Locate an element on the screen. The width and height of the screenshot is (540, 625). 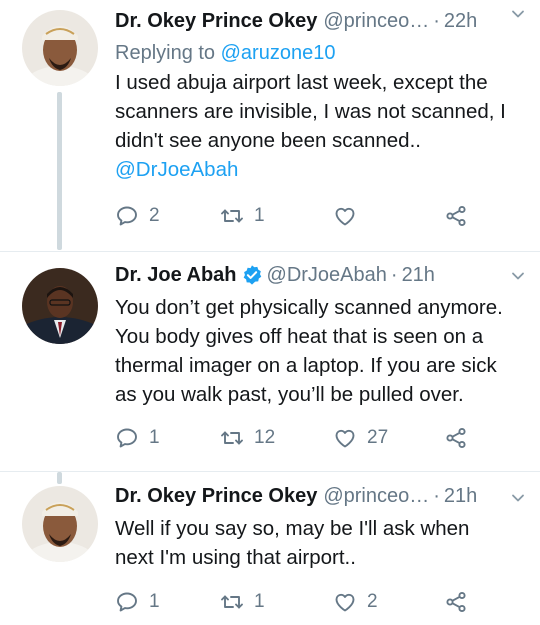
tweet-line: Well if you say so, may be I'll ask when is located at coordinates (292, 528).